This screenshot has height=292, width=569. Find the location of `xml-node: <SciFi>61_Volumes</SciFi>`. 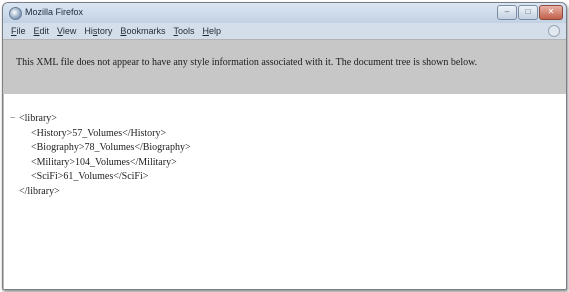

xml-node: <SciFi>61_Volumes</SciFi> is located at coordinates (100, 177).